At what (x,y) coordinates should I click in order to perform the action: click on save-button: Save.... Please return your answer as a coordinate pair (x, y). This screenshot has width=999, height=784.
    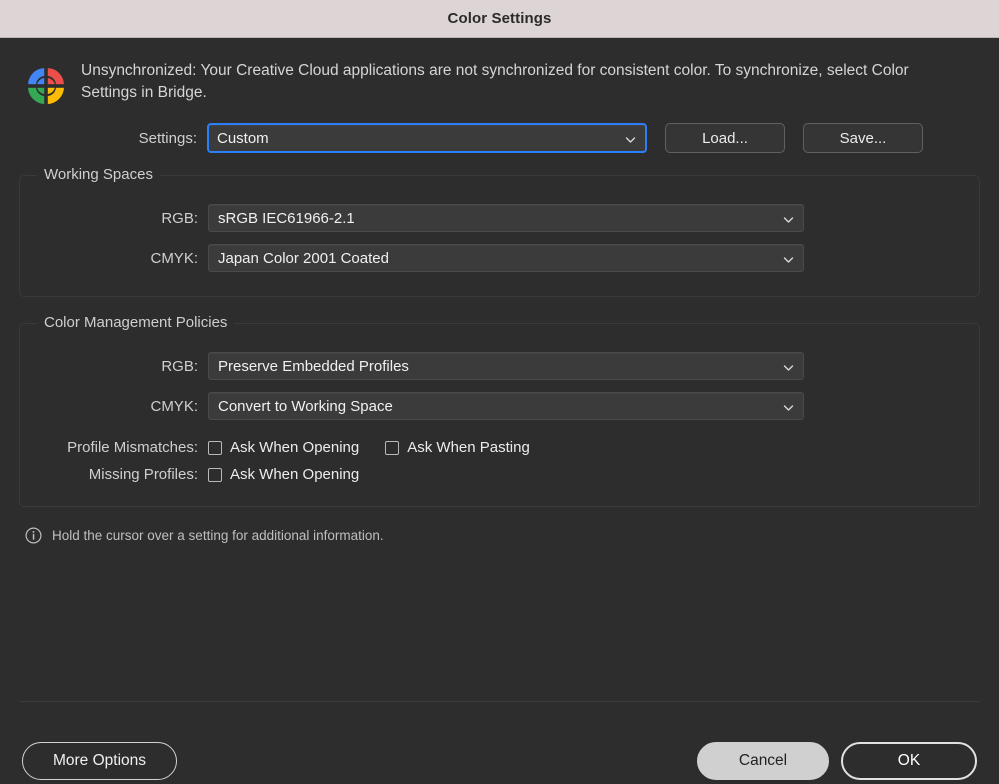
    Looking at the image, I should click on (863, 138).